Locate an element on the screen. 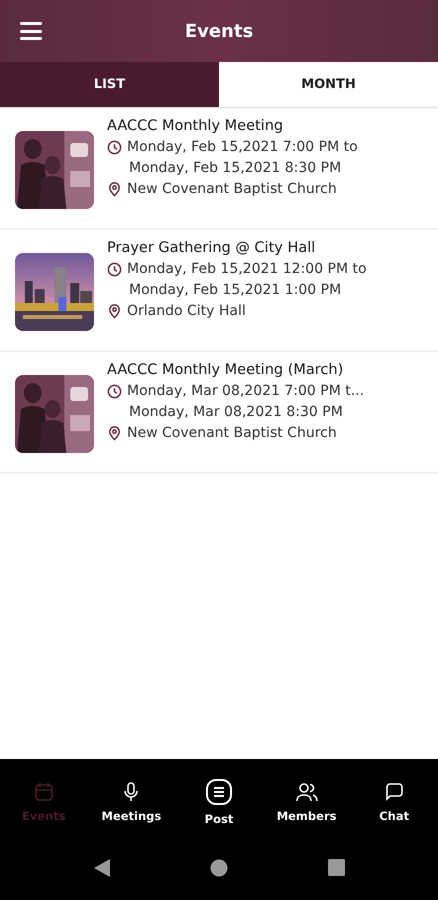  event-title: Prayer Gathering @ City Hall is located at coordinates (211, 248).